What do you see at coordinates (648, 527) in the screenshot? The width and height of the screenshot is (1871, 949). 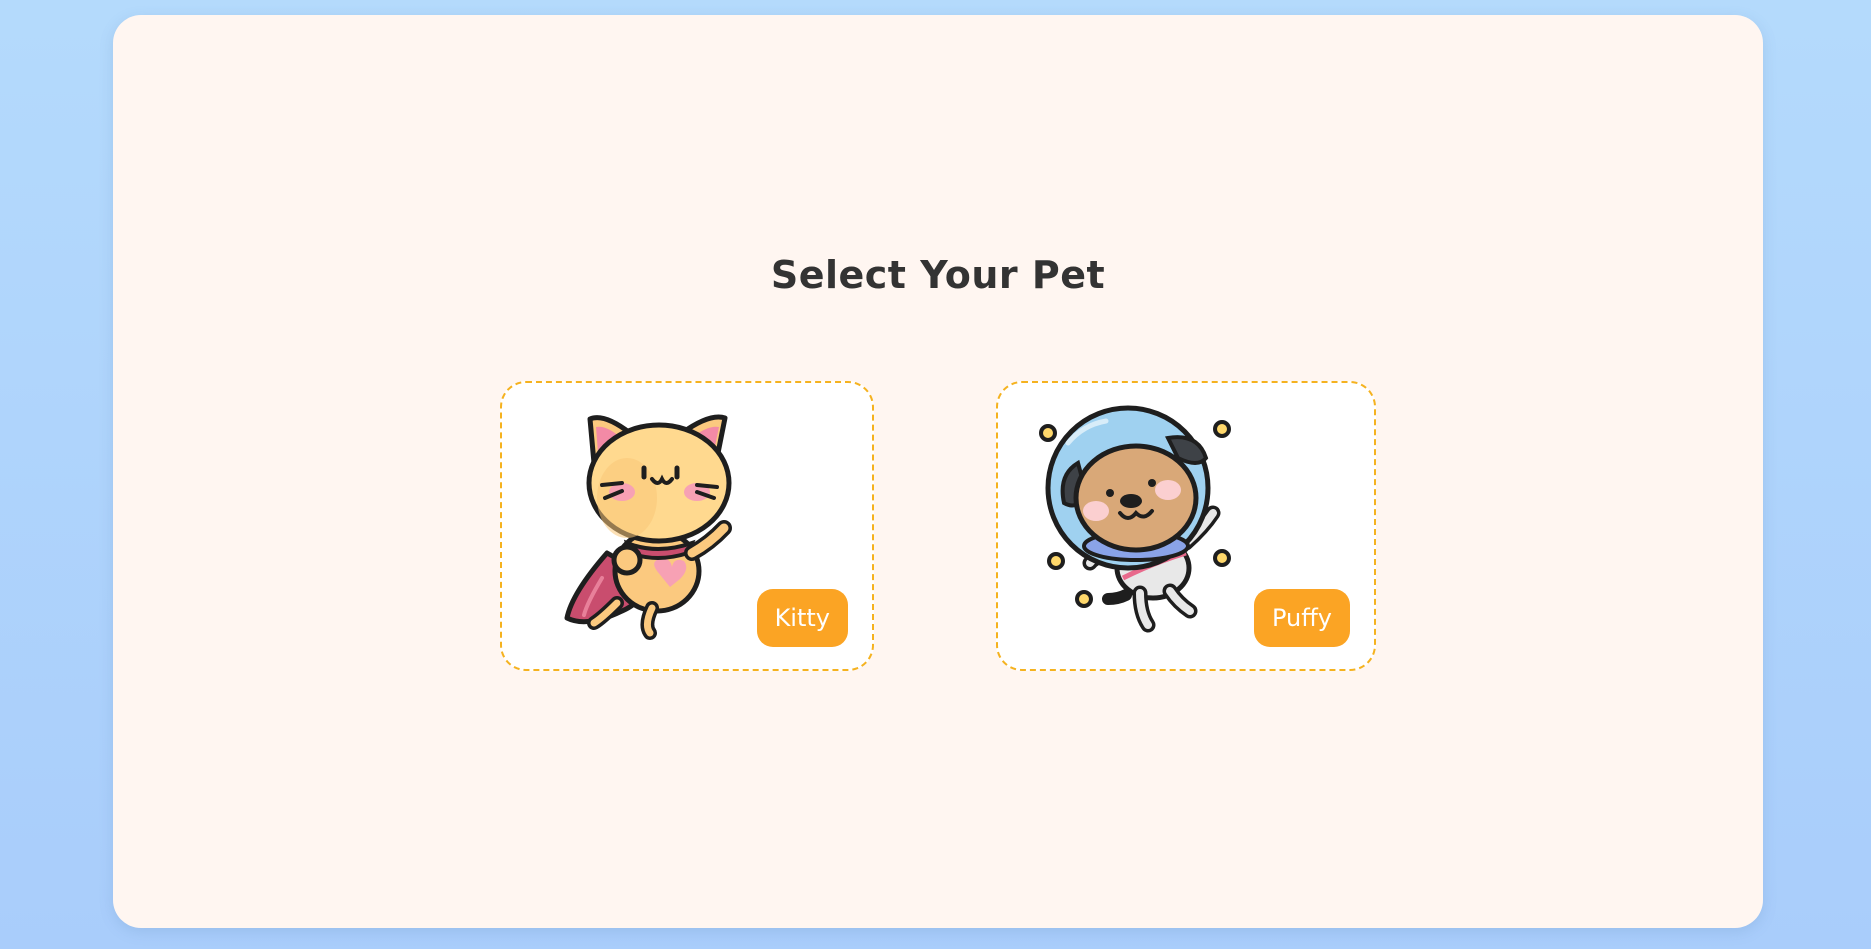 I see `superhero-cat-icon` at bounding box center [648, 527].